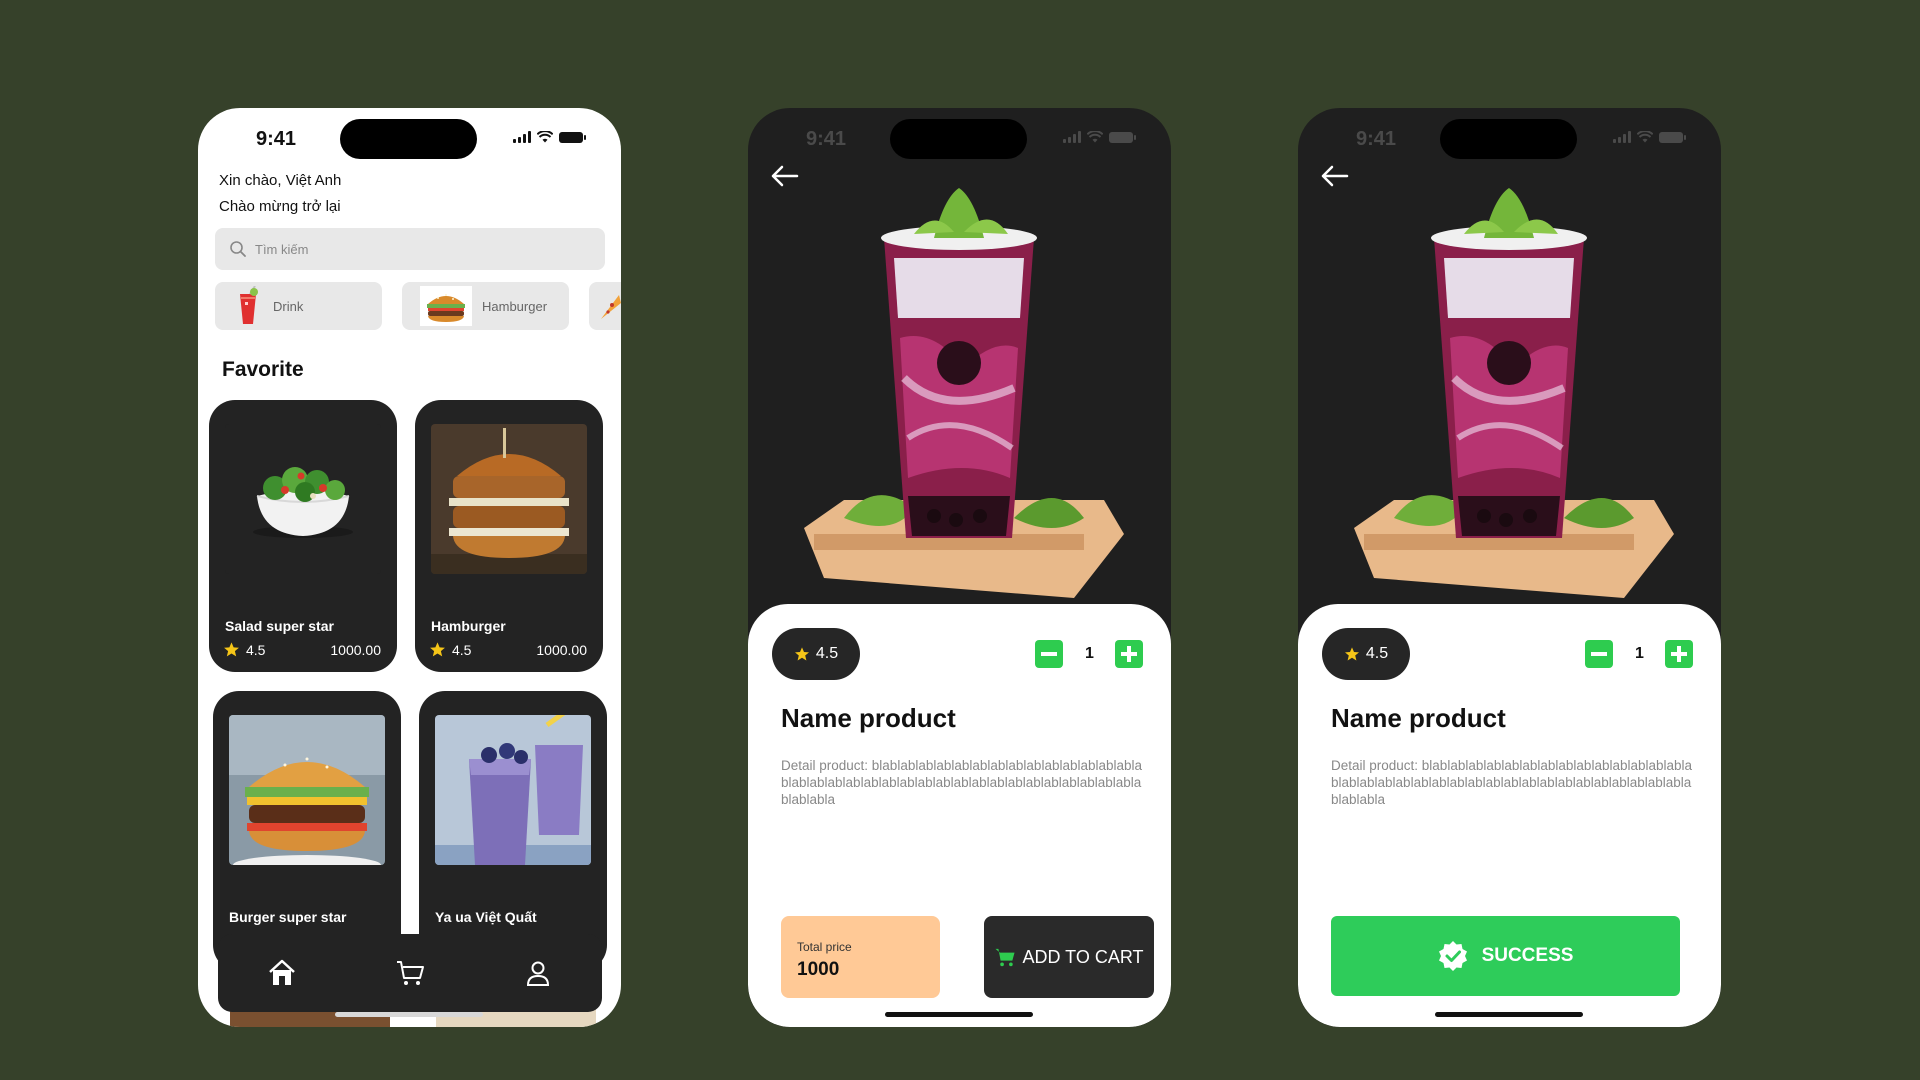 The image size is (1920, 1080). Describe the element at coordinates (538, 973) in the screenshot. I see `user-icon` at that location.